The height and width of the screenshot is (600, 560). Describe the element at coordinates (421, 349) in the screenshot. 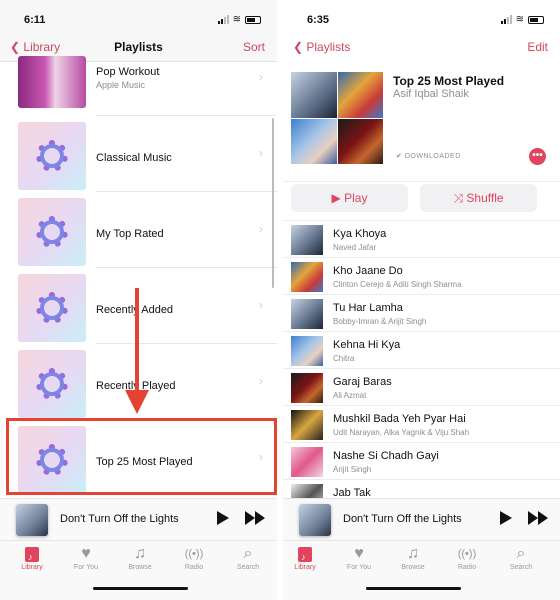

I see `track-row: Kehna Hi Kya Chitra` at that location.